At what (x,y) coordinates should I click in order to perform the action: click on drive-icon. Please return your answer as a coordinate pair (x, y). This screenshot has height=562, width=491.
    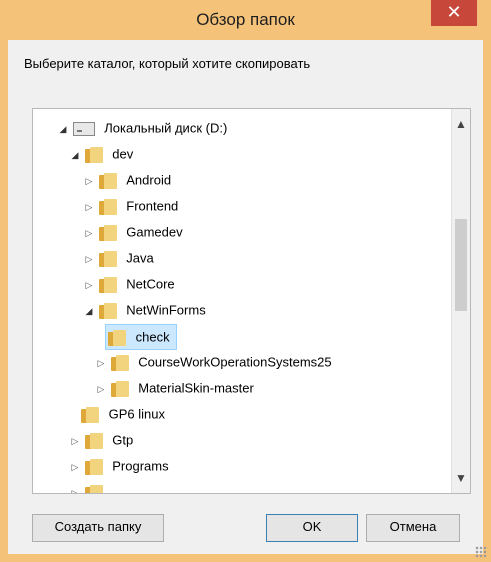
    Looking at the image, I should click on (83, 128).